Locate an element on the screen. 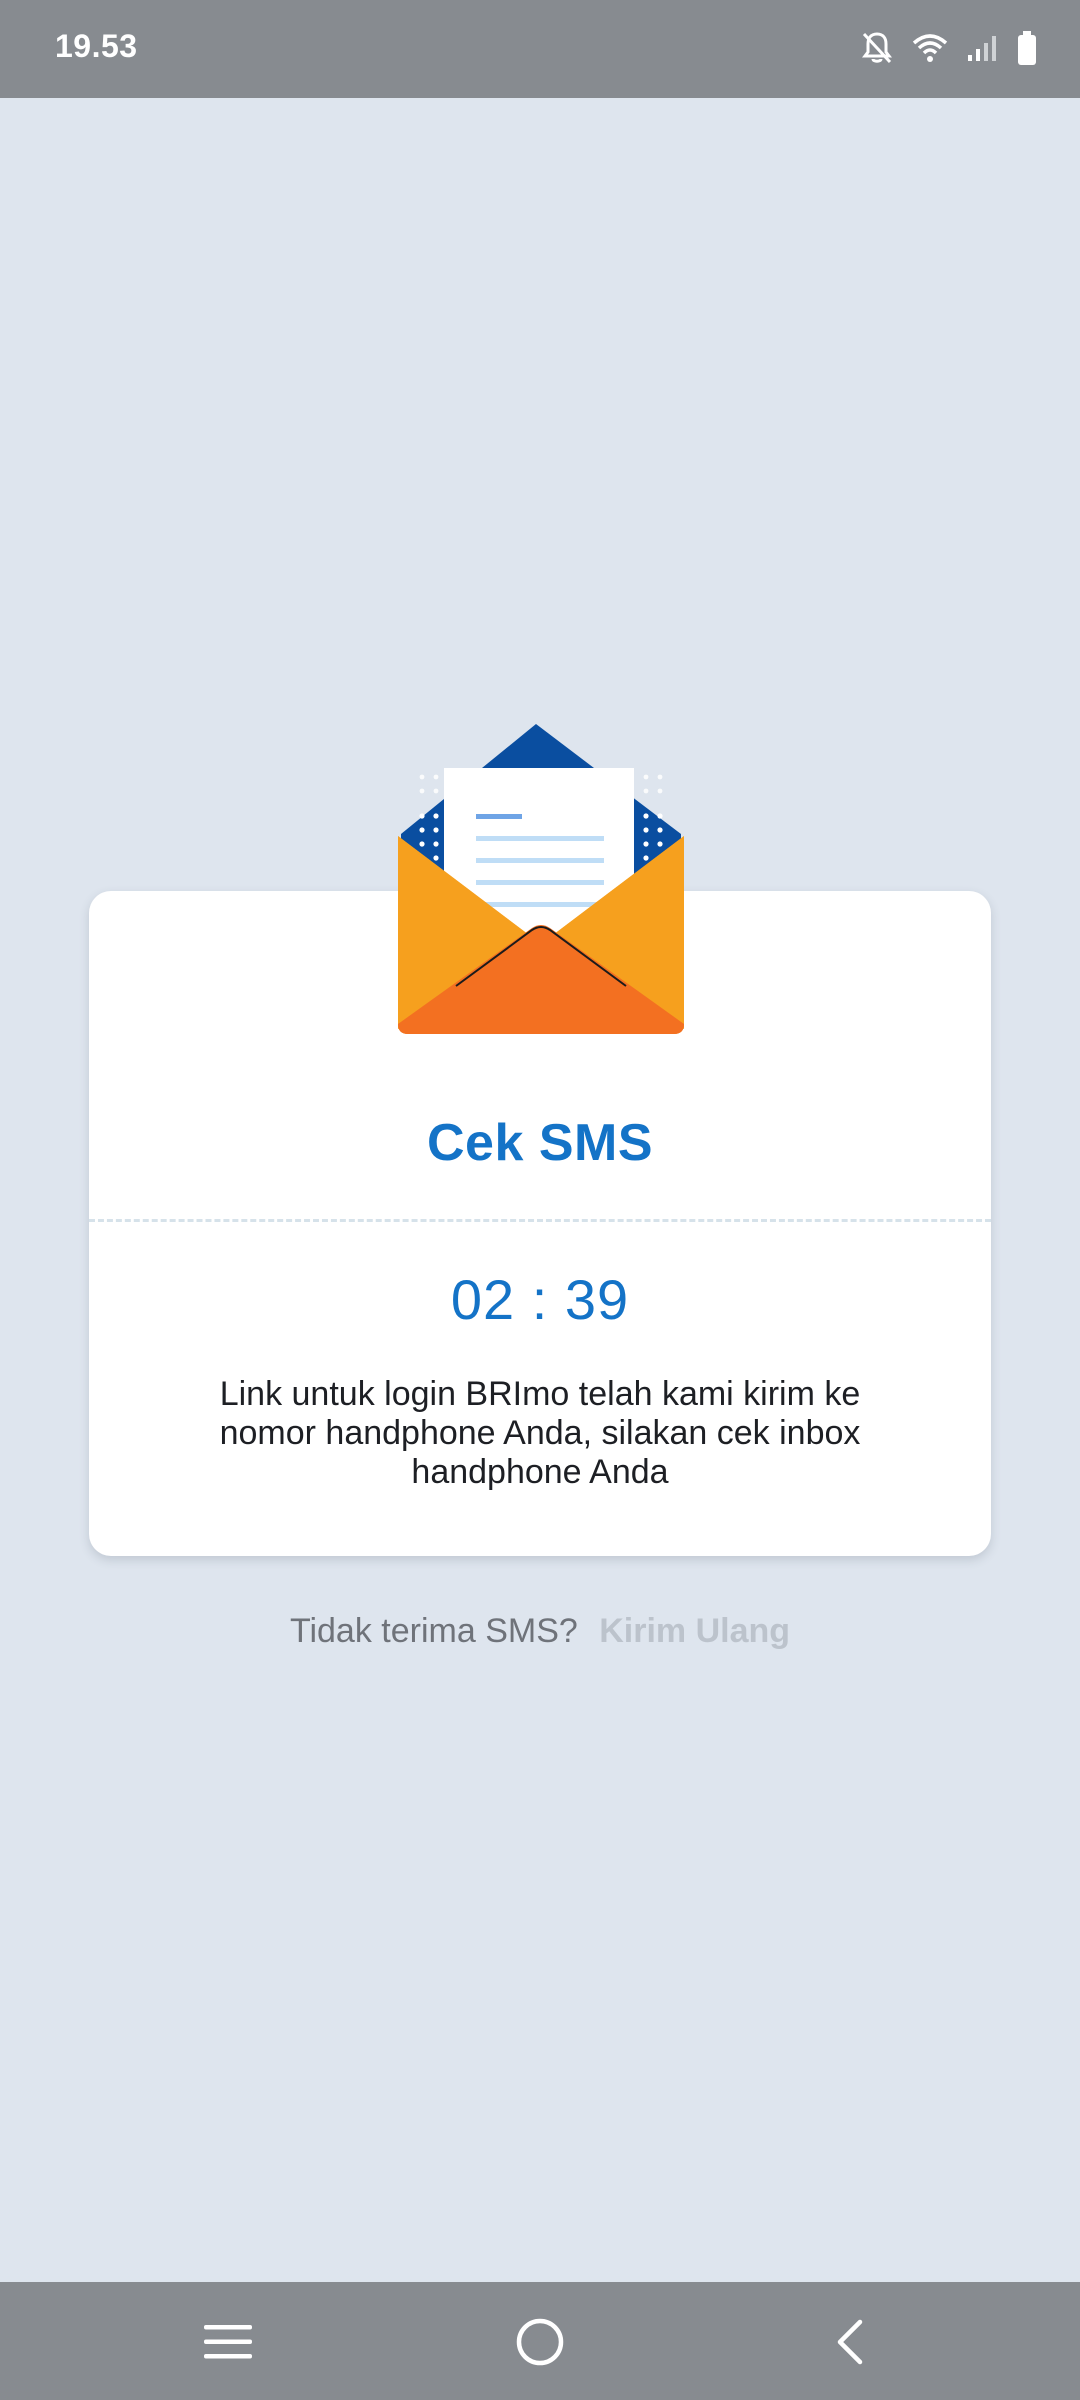  status-bar: 19.53 is located at coordinates (540, 49).